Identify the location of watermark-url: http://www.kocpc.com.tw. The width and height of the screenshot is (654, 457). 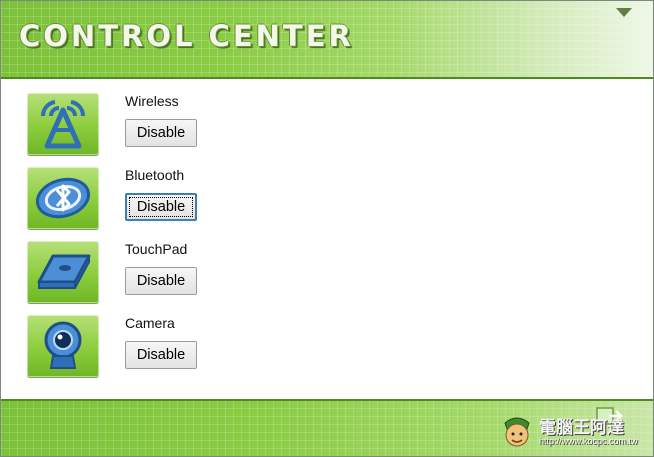
(588, 441).